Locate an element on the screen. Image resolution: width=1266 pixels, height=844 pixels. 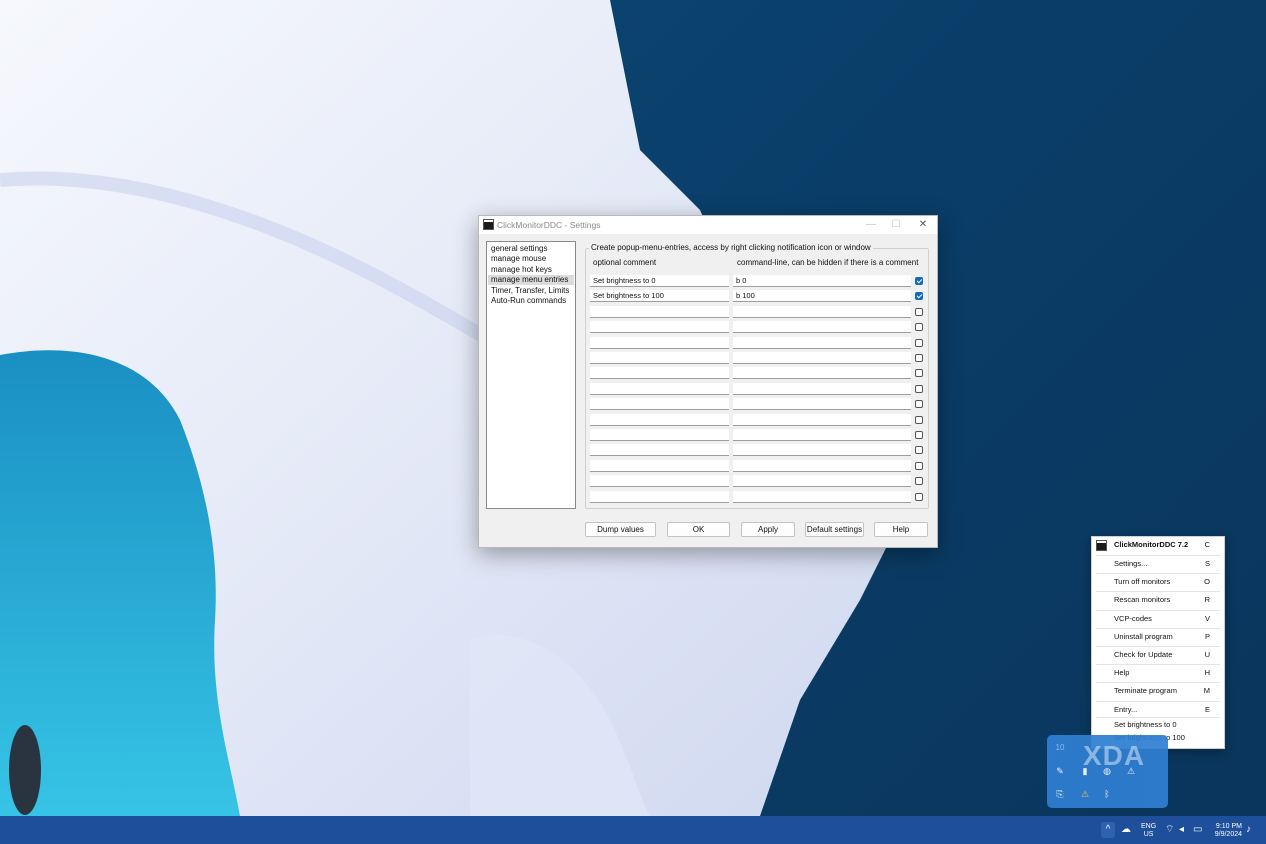
apply-button: Apply is located at coordinates (768, 529).